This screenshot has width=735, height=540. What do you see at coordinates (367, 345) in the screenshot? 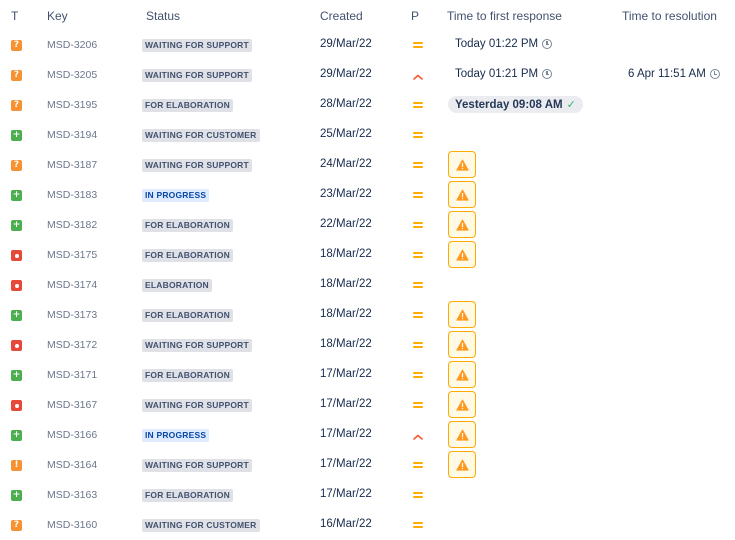
I see `table-row: MSD-3172 WAITING FOR SUPPORT 18/Mar/22` at bounding box center [367, 345].